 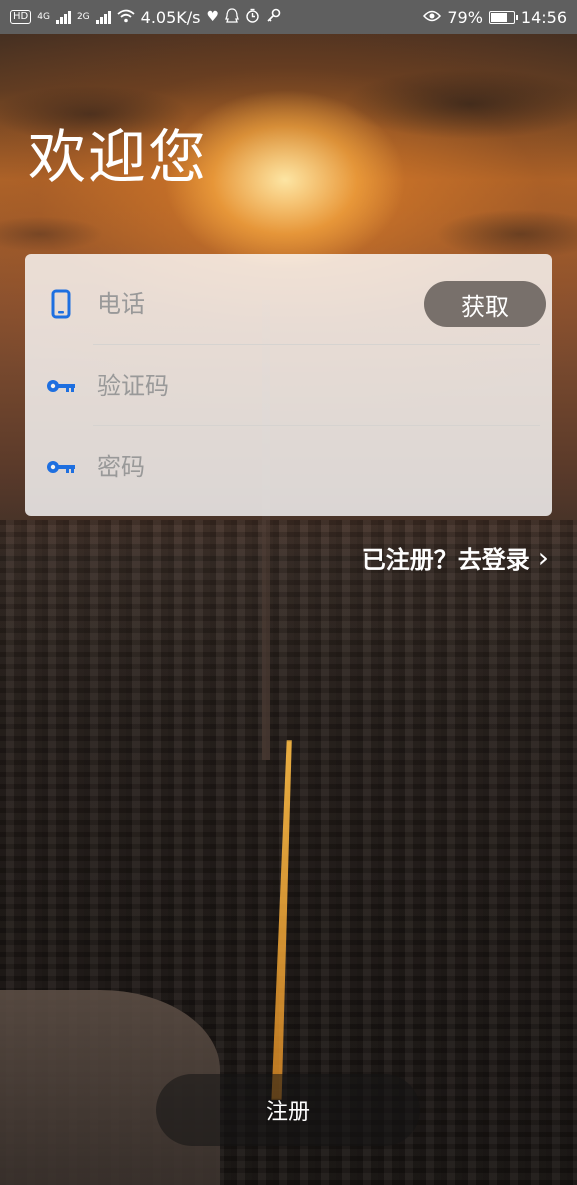 I want to click on network-2g-label: 2G, so click(x=83, y=16).